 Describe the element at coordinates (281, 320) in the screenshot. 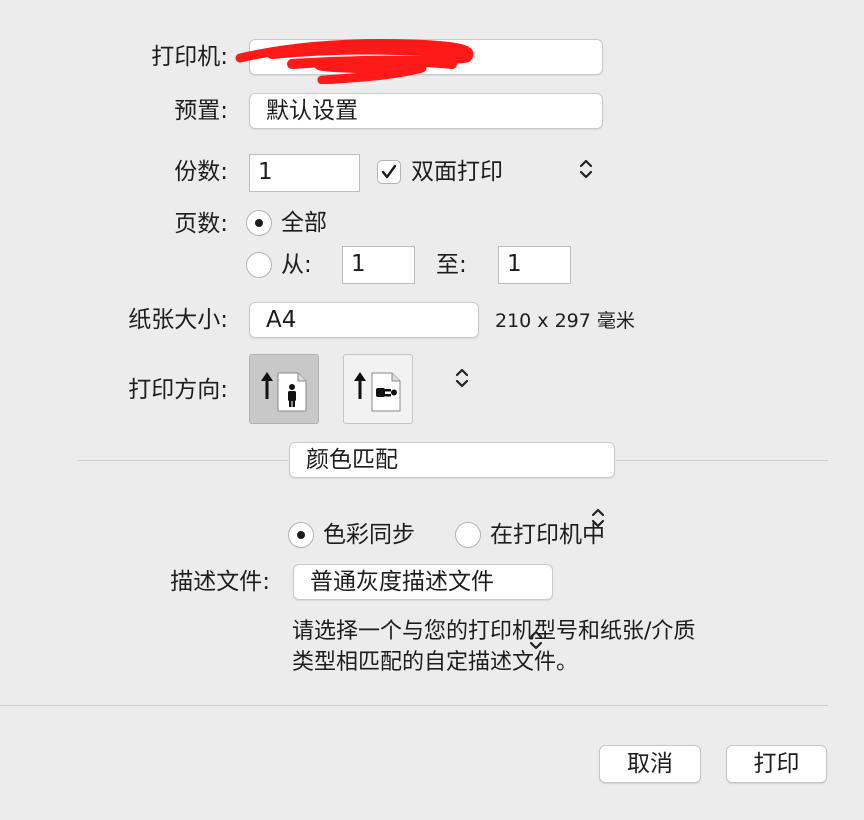

I see `paper-size-value: A4` at that location.